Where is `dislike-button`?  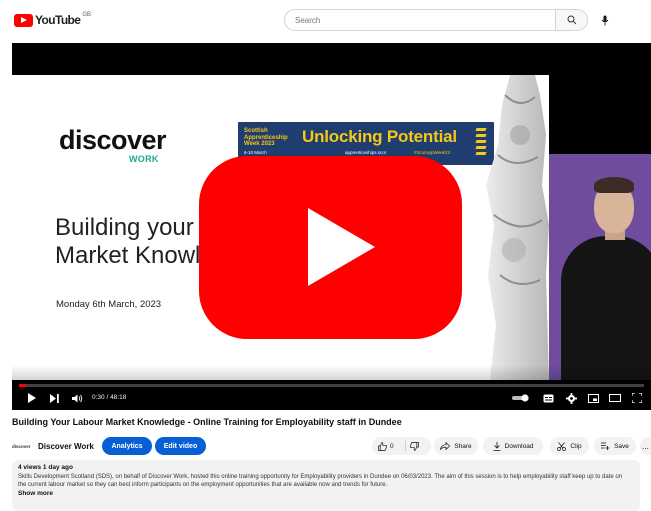 dislike-button is located at coordinates (414, 446).